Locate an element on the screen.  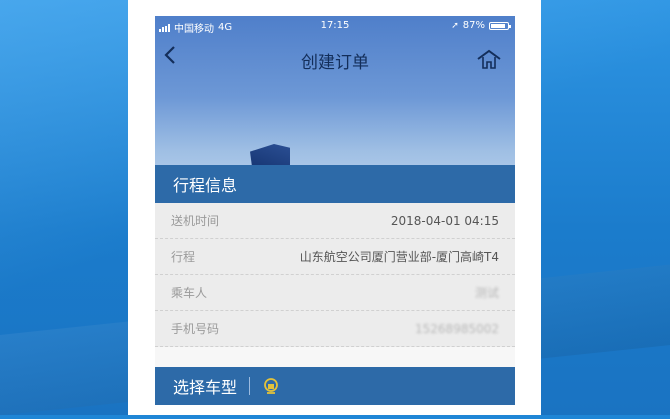
row-value: 测试 is located at coordinates (486, 293).